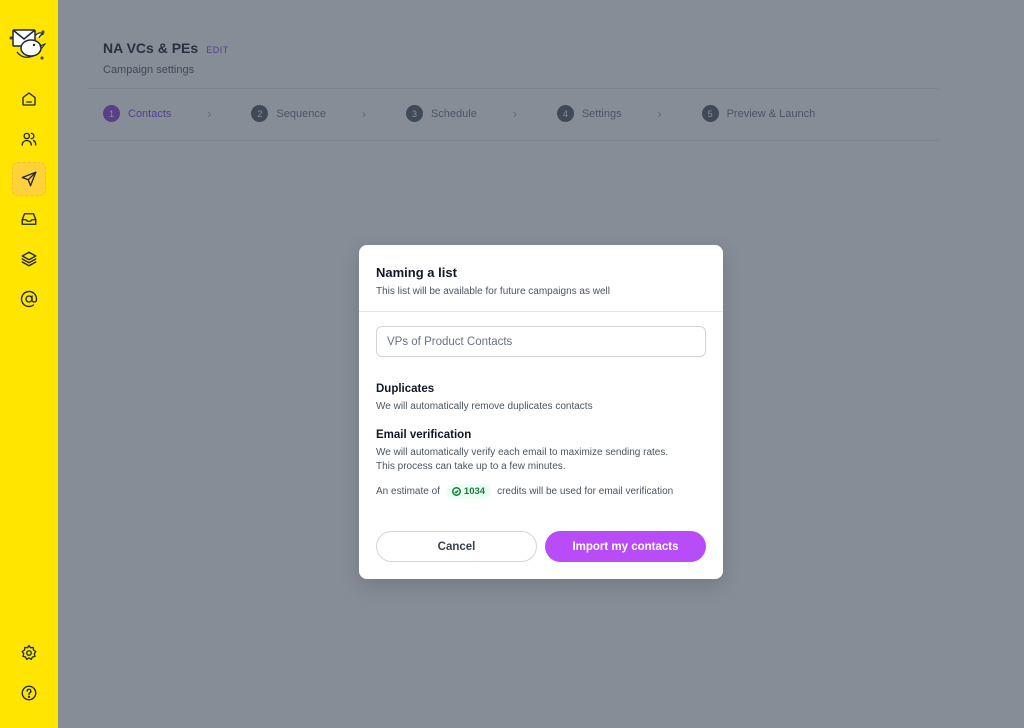 The width and height of the screenshot is (1024, 728). I want to click on sidebar-bottom, so click(29, 673).